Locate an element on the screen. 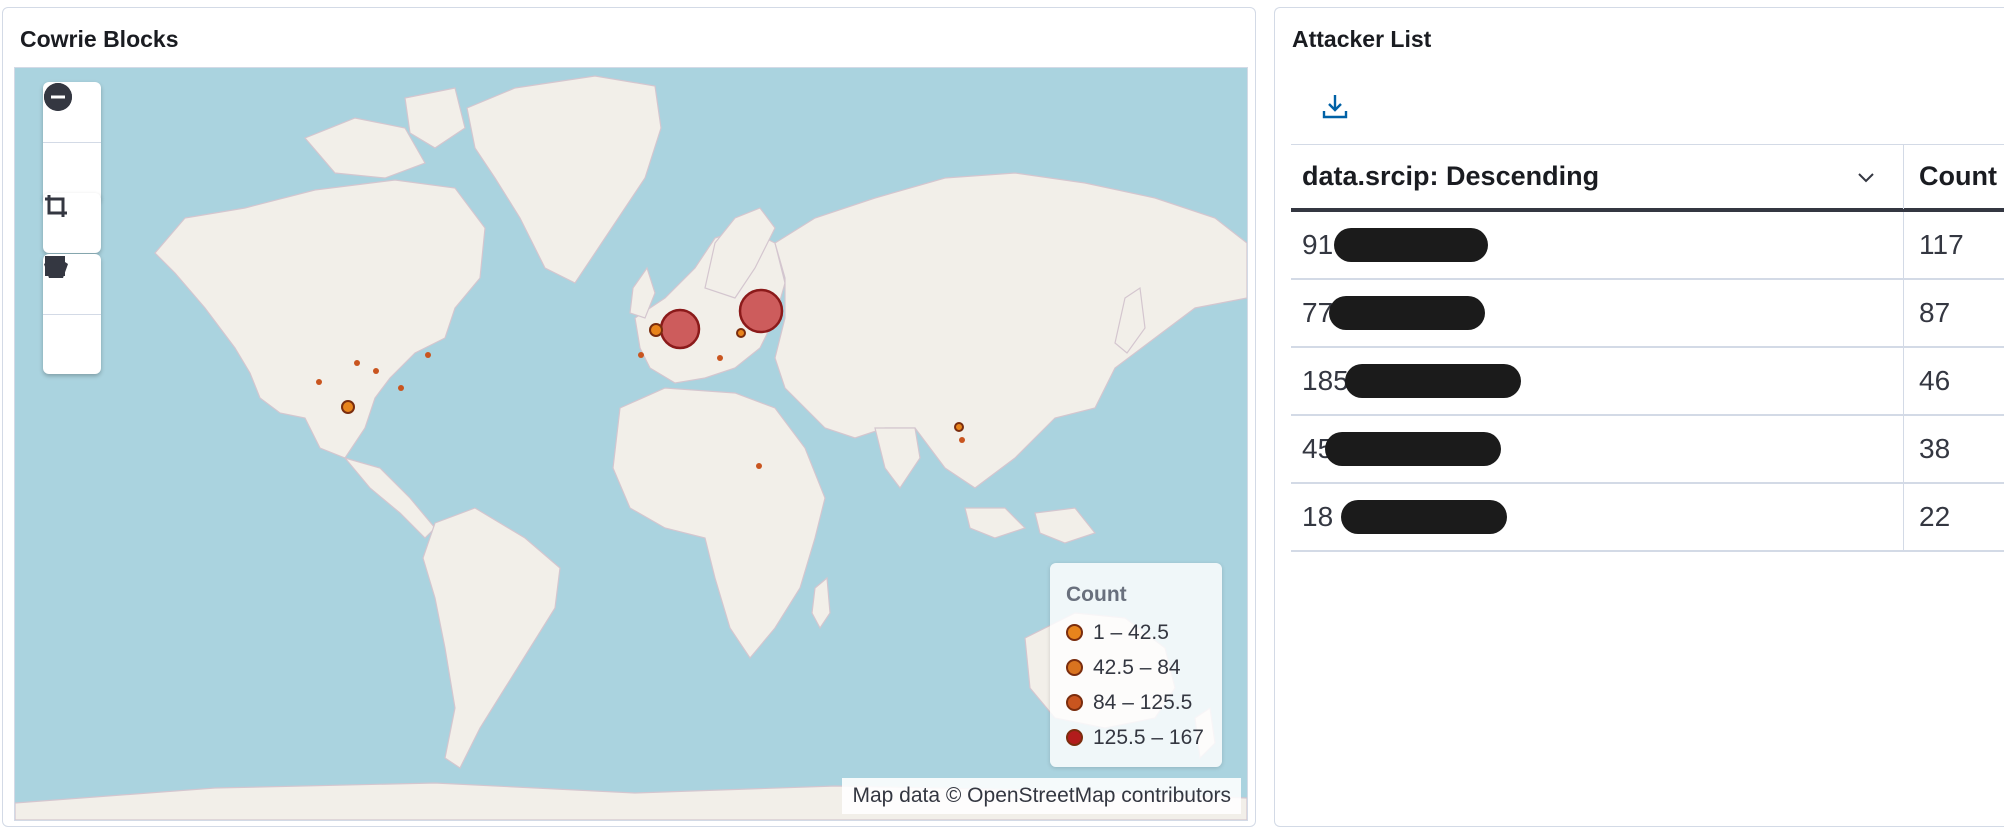 This screenshot has width=2004, height=832. table-row: 45 38 is located at coordinates (1647, 450).